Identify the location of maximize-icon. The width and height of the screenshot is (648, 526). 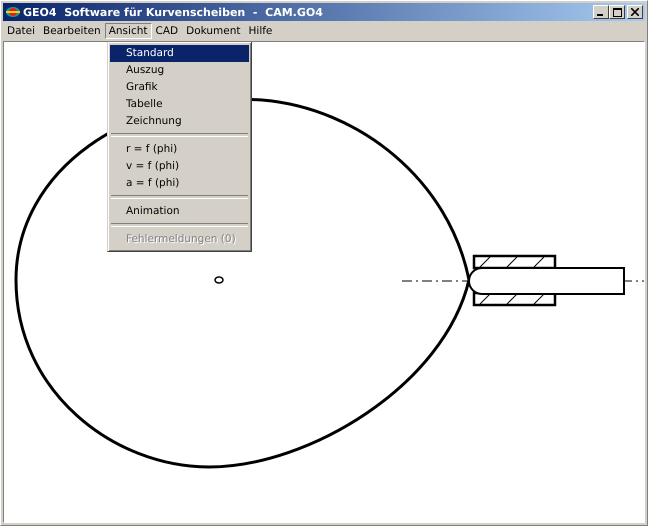
(617, 12).